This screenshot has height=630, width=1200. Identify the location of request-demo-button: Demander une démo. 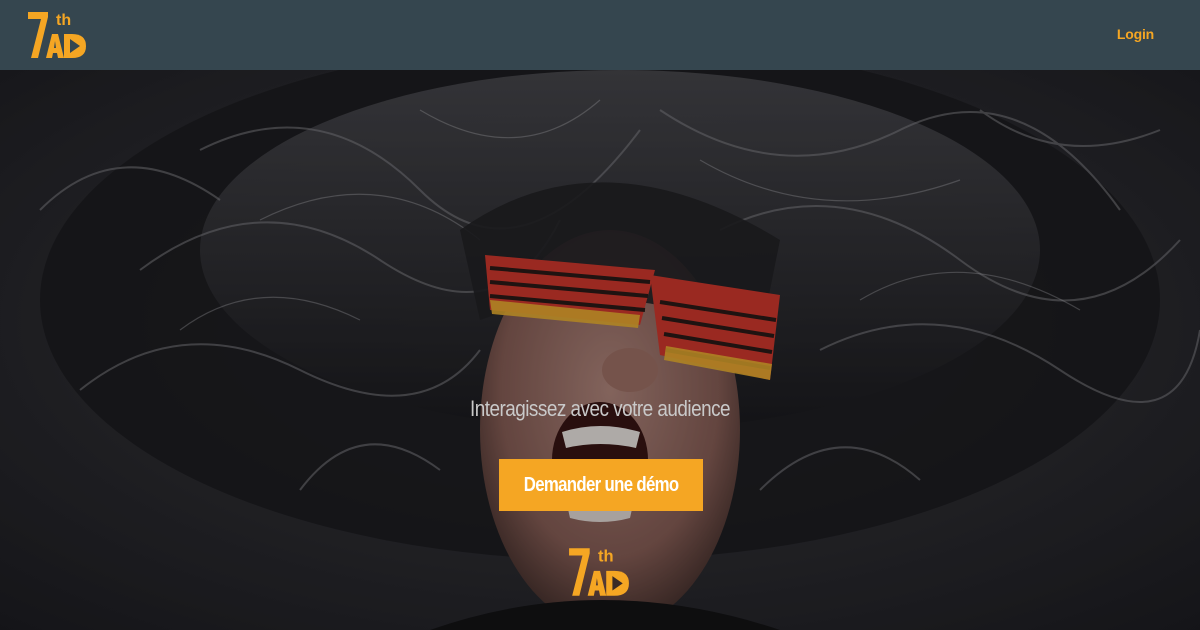
(601, 485).